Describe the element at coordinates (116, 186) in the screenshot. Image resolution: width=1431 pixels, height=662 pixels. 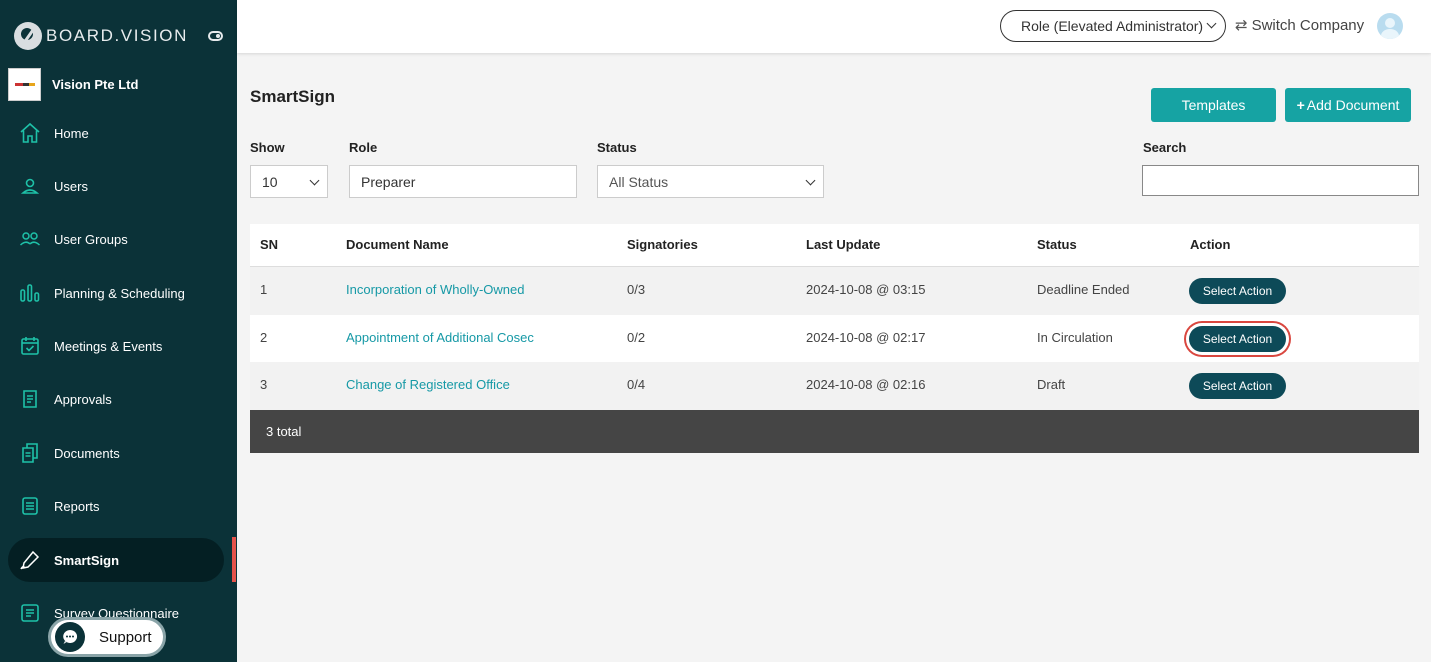
I see `sidebar-item-users: Users` at that location.